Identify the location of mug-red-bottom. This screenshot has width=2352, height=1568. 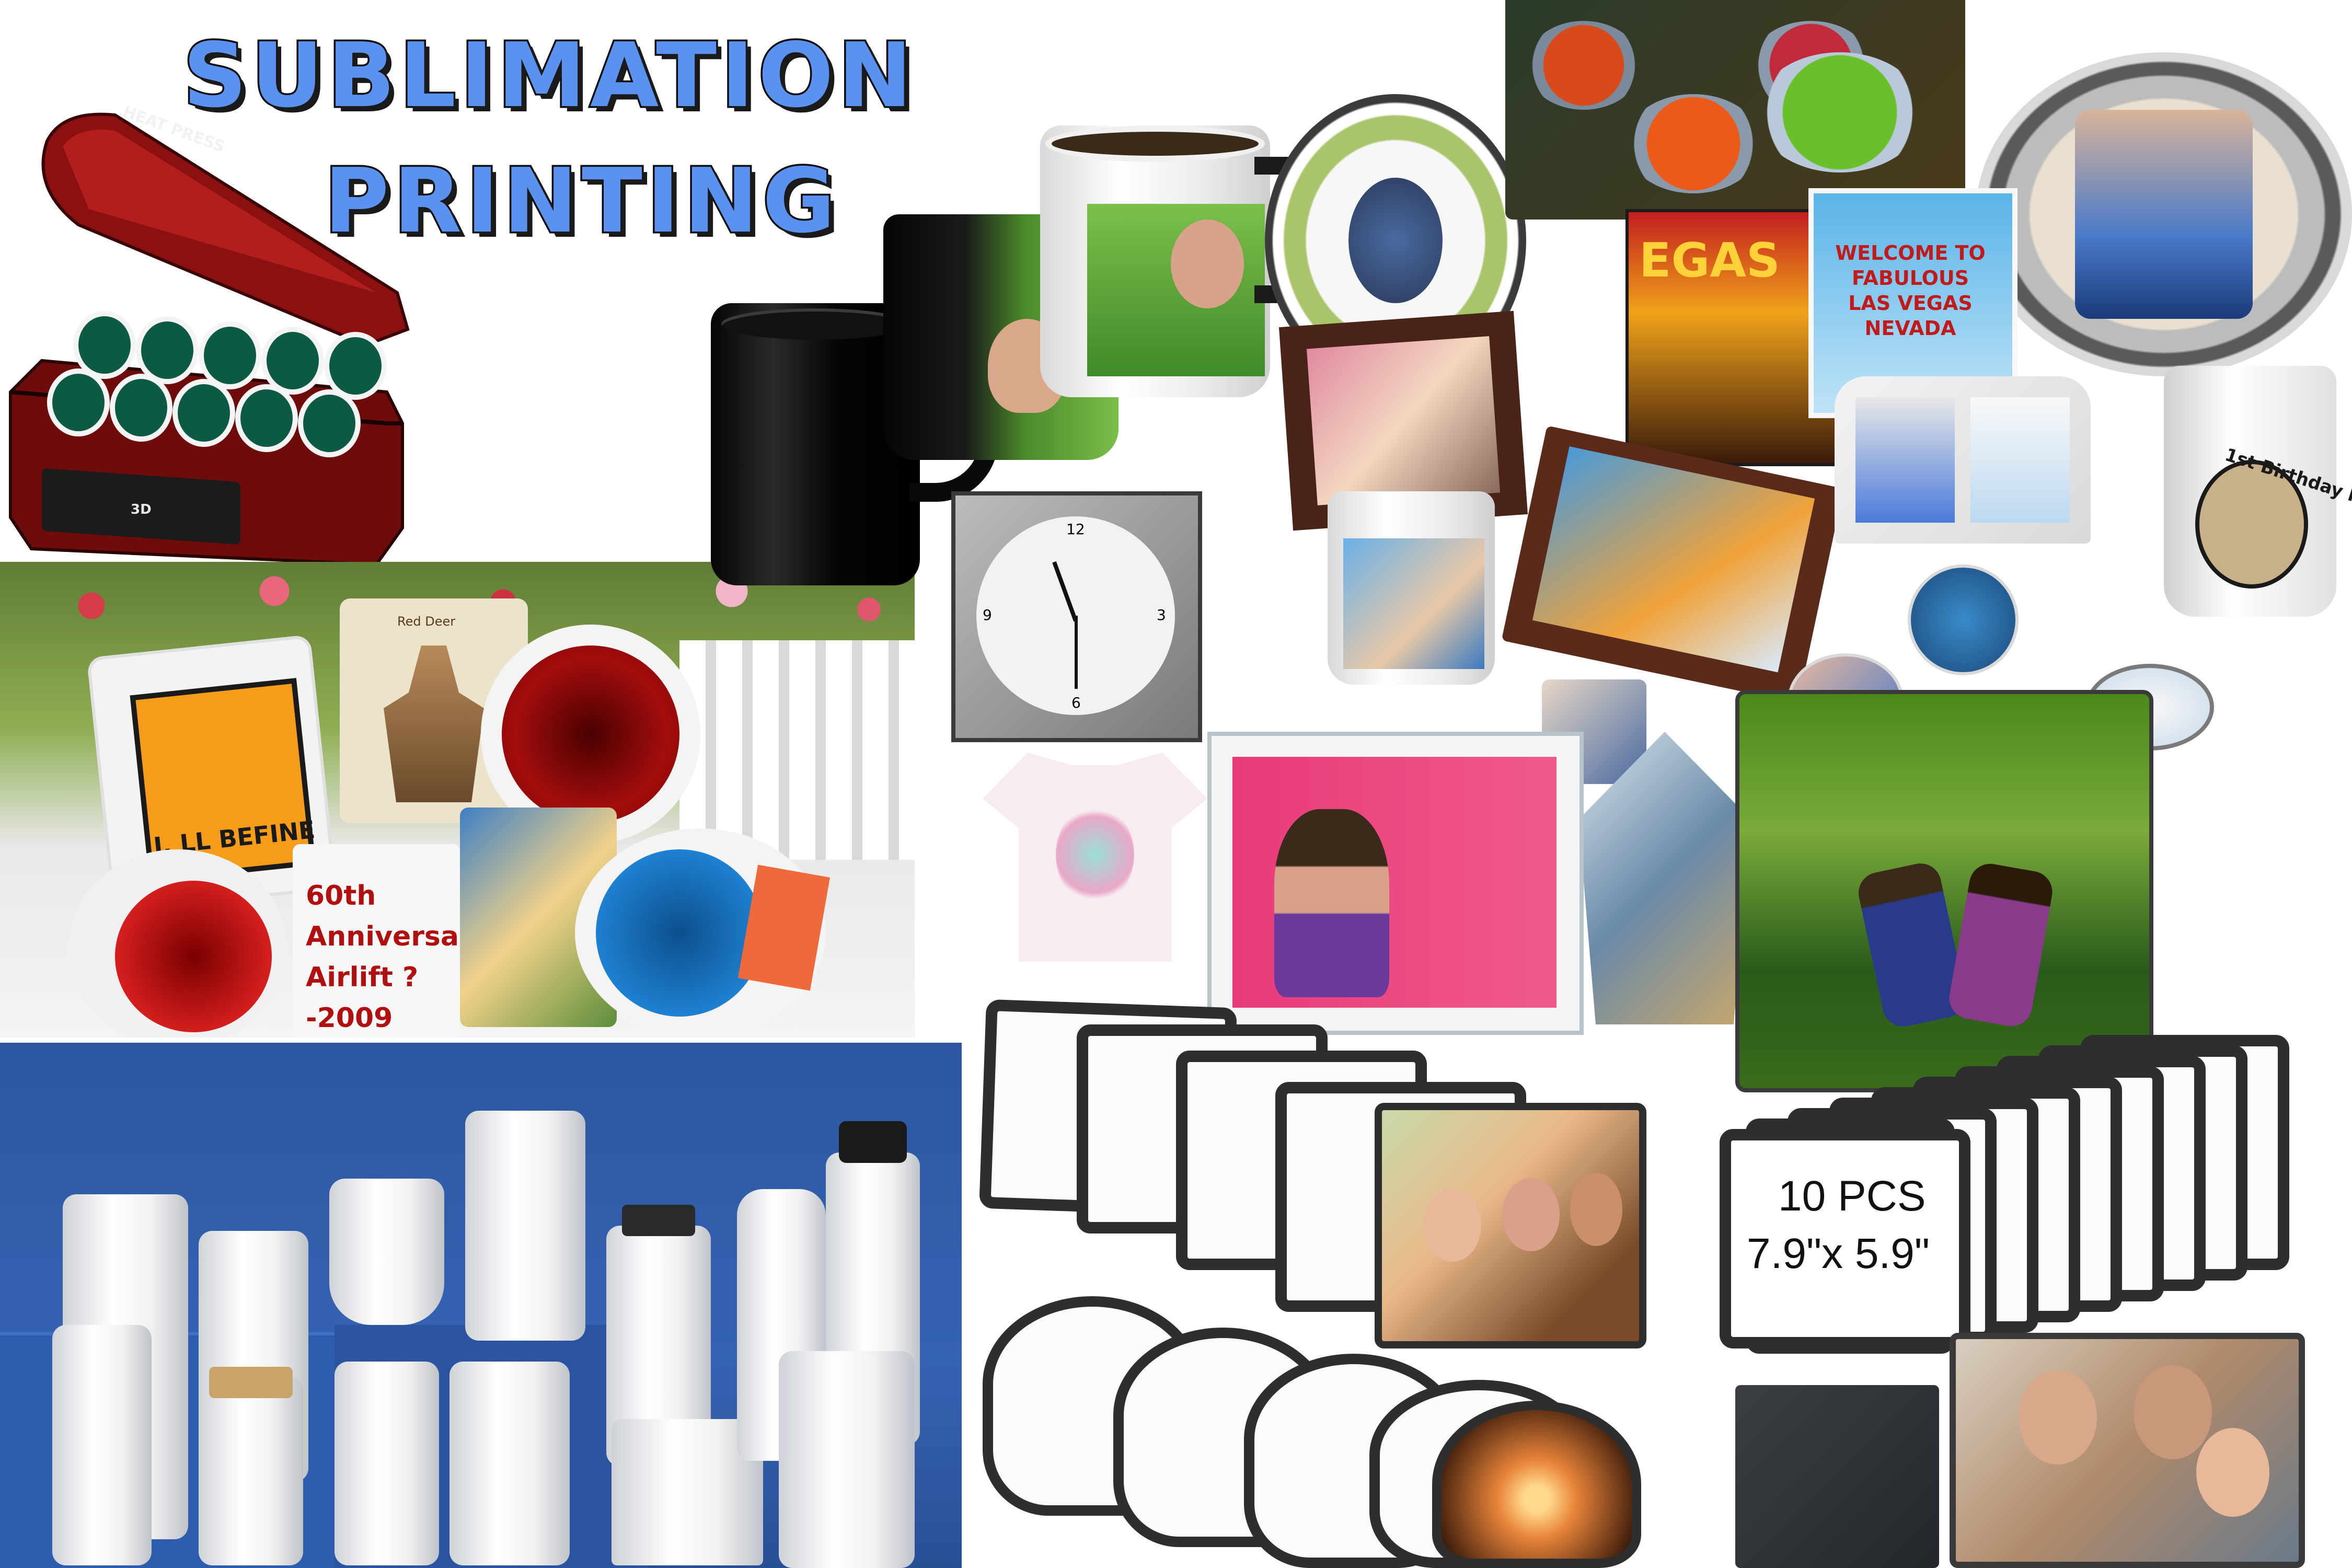
(177, 943).